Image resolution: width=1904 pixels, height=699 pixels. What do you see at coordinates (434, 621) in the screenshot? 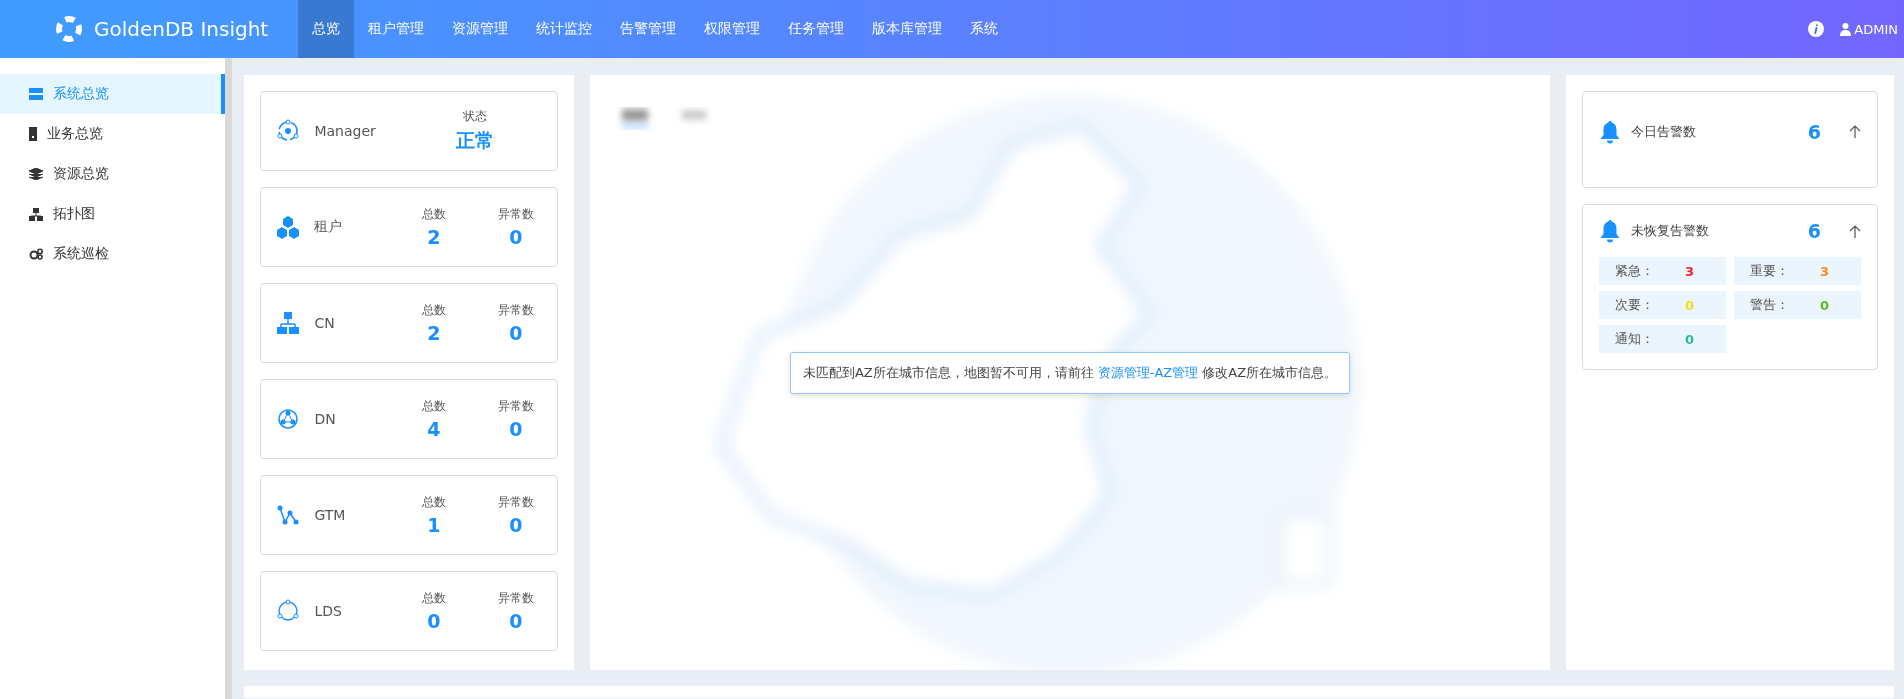
I see `total-count: 0` at bounding box center [434, 621].